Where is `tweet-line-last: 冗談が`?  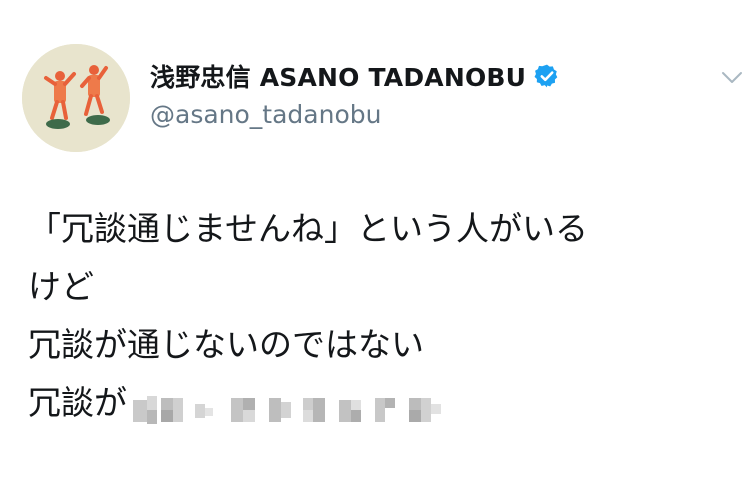
tweet-line-last: 冗談が is located at coordinates (383, 403).